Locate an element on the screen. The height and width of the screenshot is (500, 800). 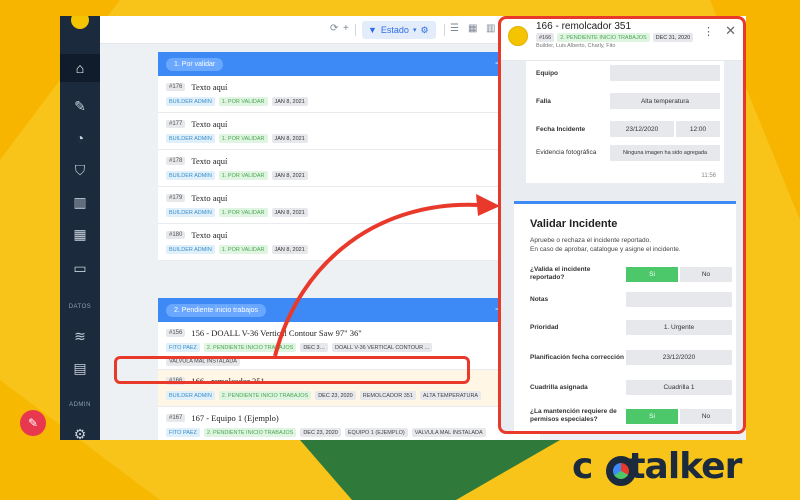
sidebar: ⌂ ✎ ◔ ⛉ ▥ ▦ ▭ DATOS ≋ ▤ ADMIN ⚙ is located at coordinates (80, 228).